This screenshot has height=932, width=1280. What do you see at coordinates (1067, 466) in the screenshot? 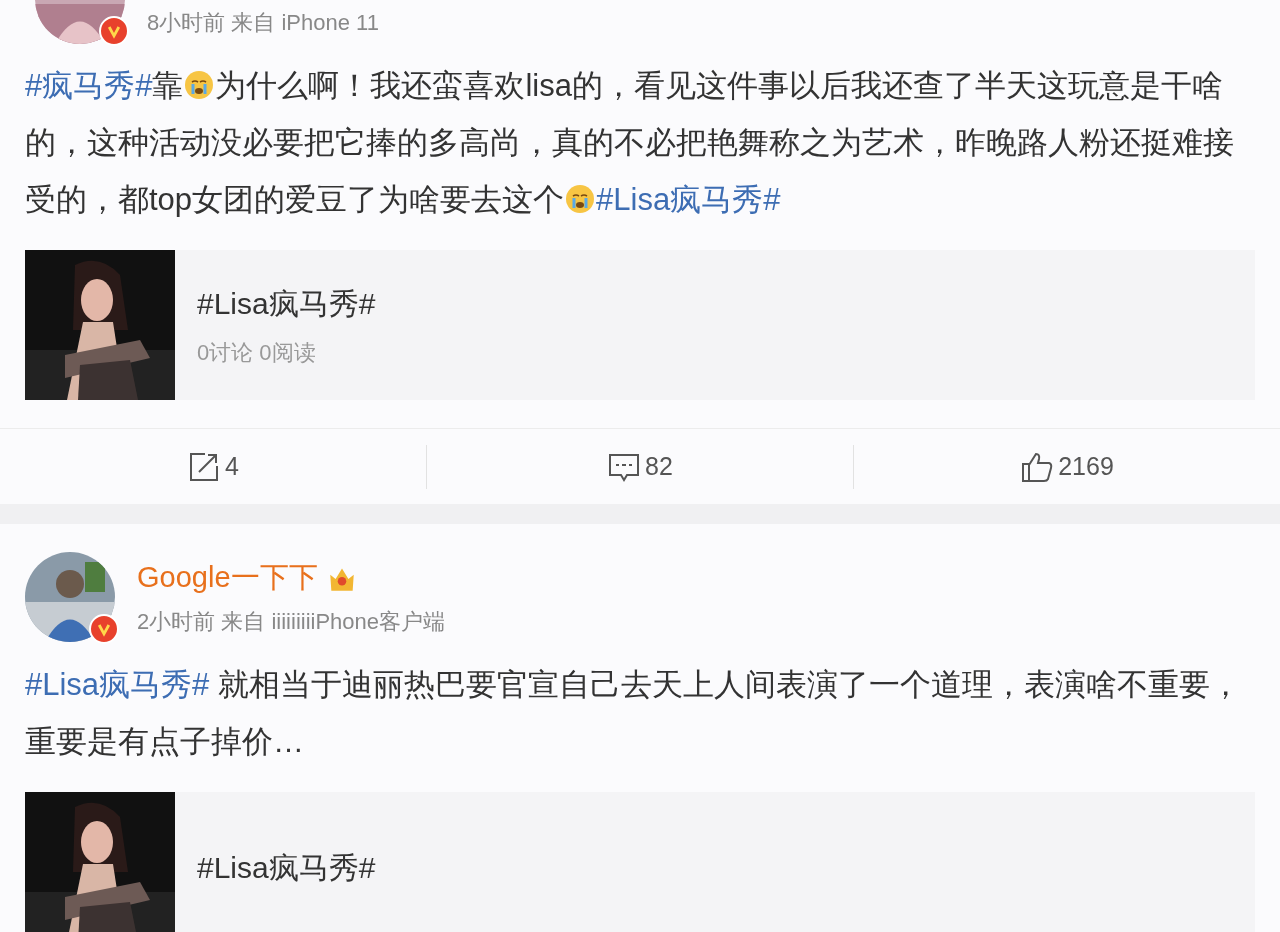
I see `action-button: 2169` at bounding box center [1067, 466].